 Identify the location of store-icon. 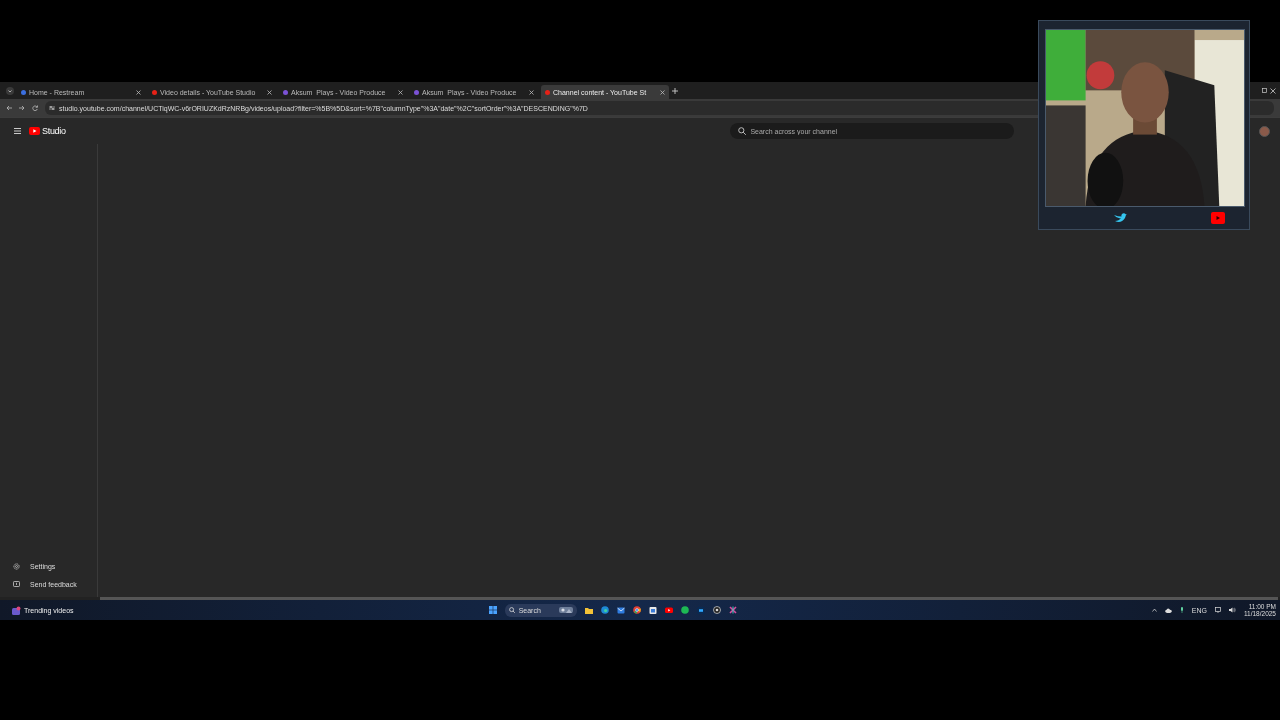
(652, 610).